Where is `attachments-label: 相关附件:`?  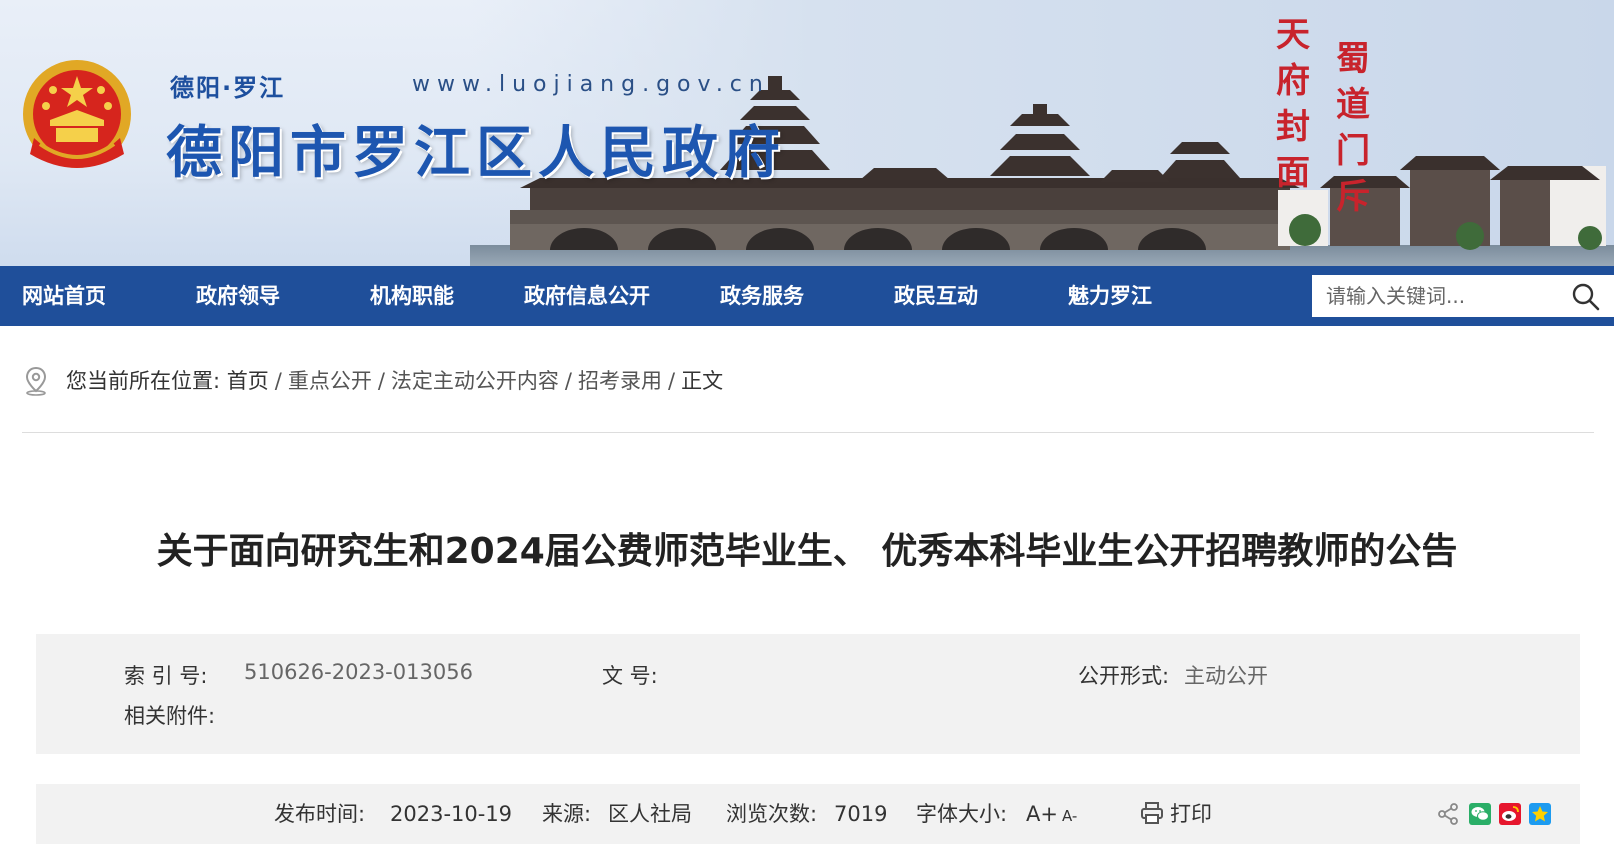 attachments-label: 相关附件: is located at coordinates (170, 716).